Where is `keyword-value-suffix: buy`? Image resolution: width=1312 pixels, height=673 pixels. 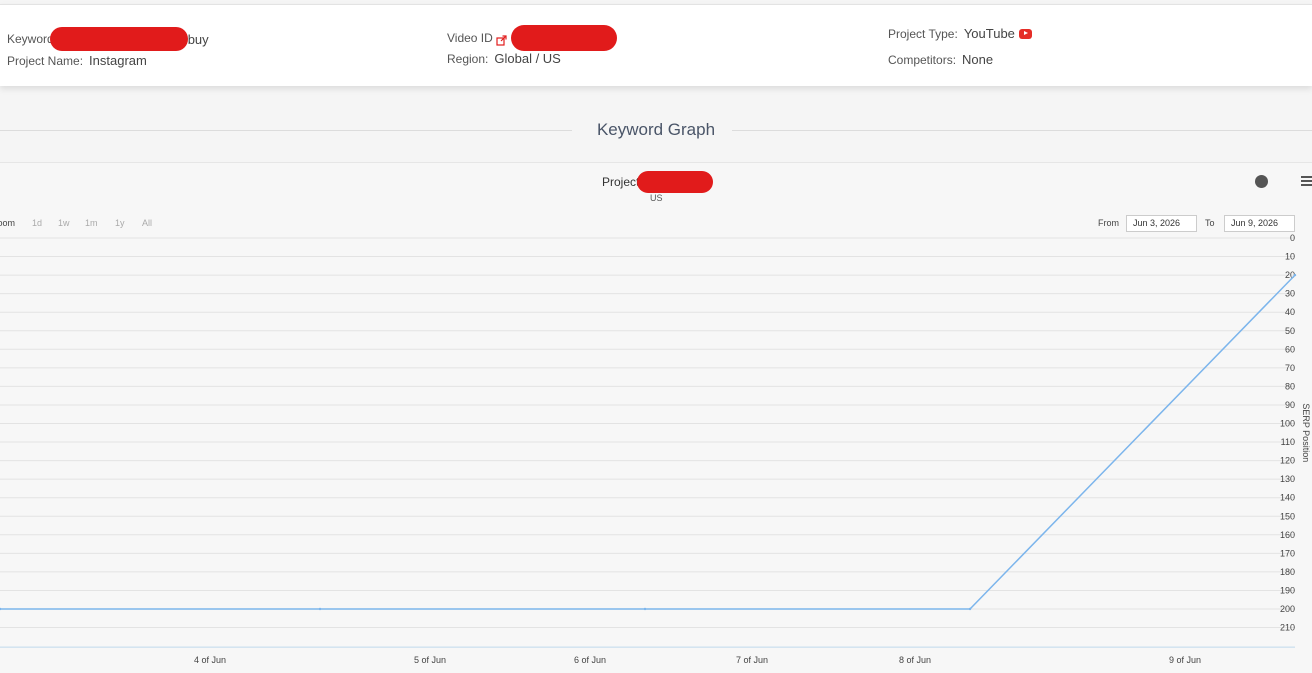
keyword-value-suffix: buy is located at coordinates (198, 39).